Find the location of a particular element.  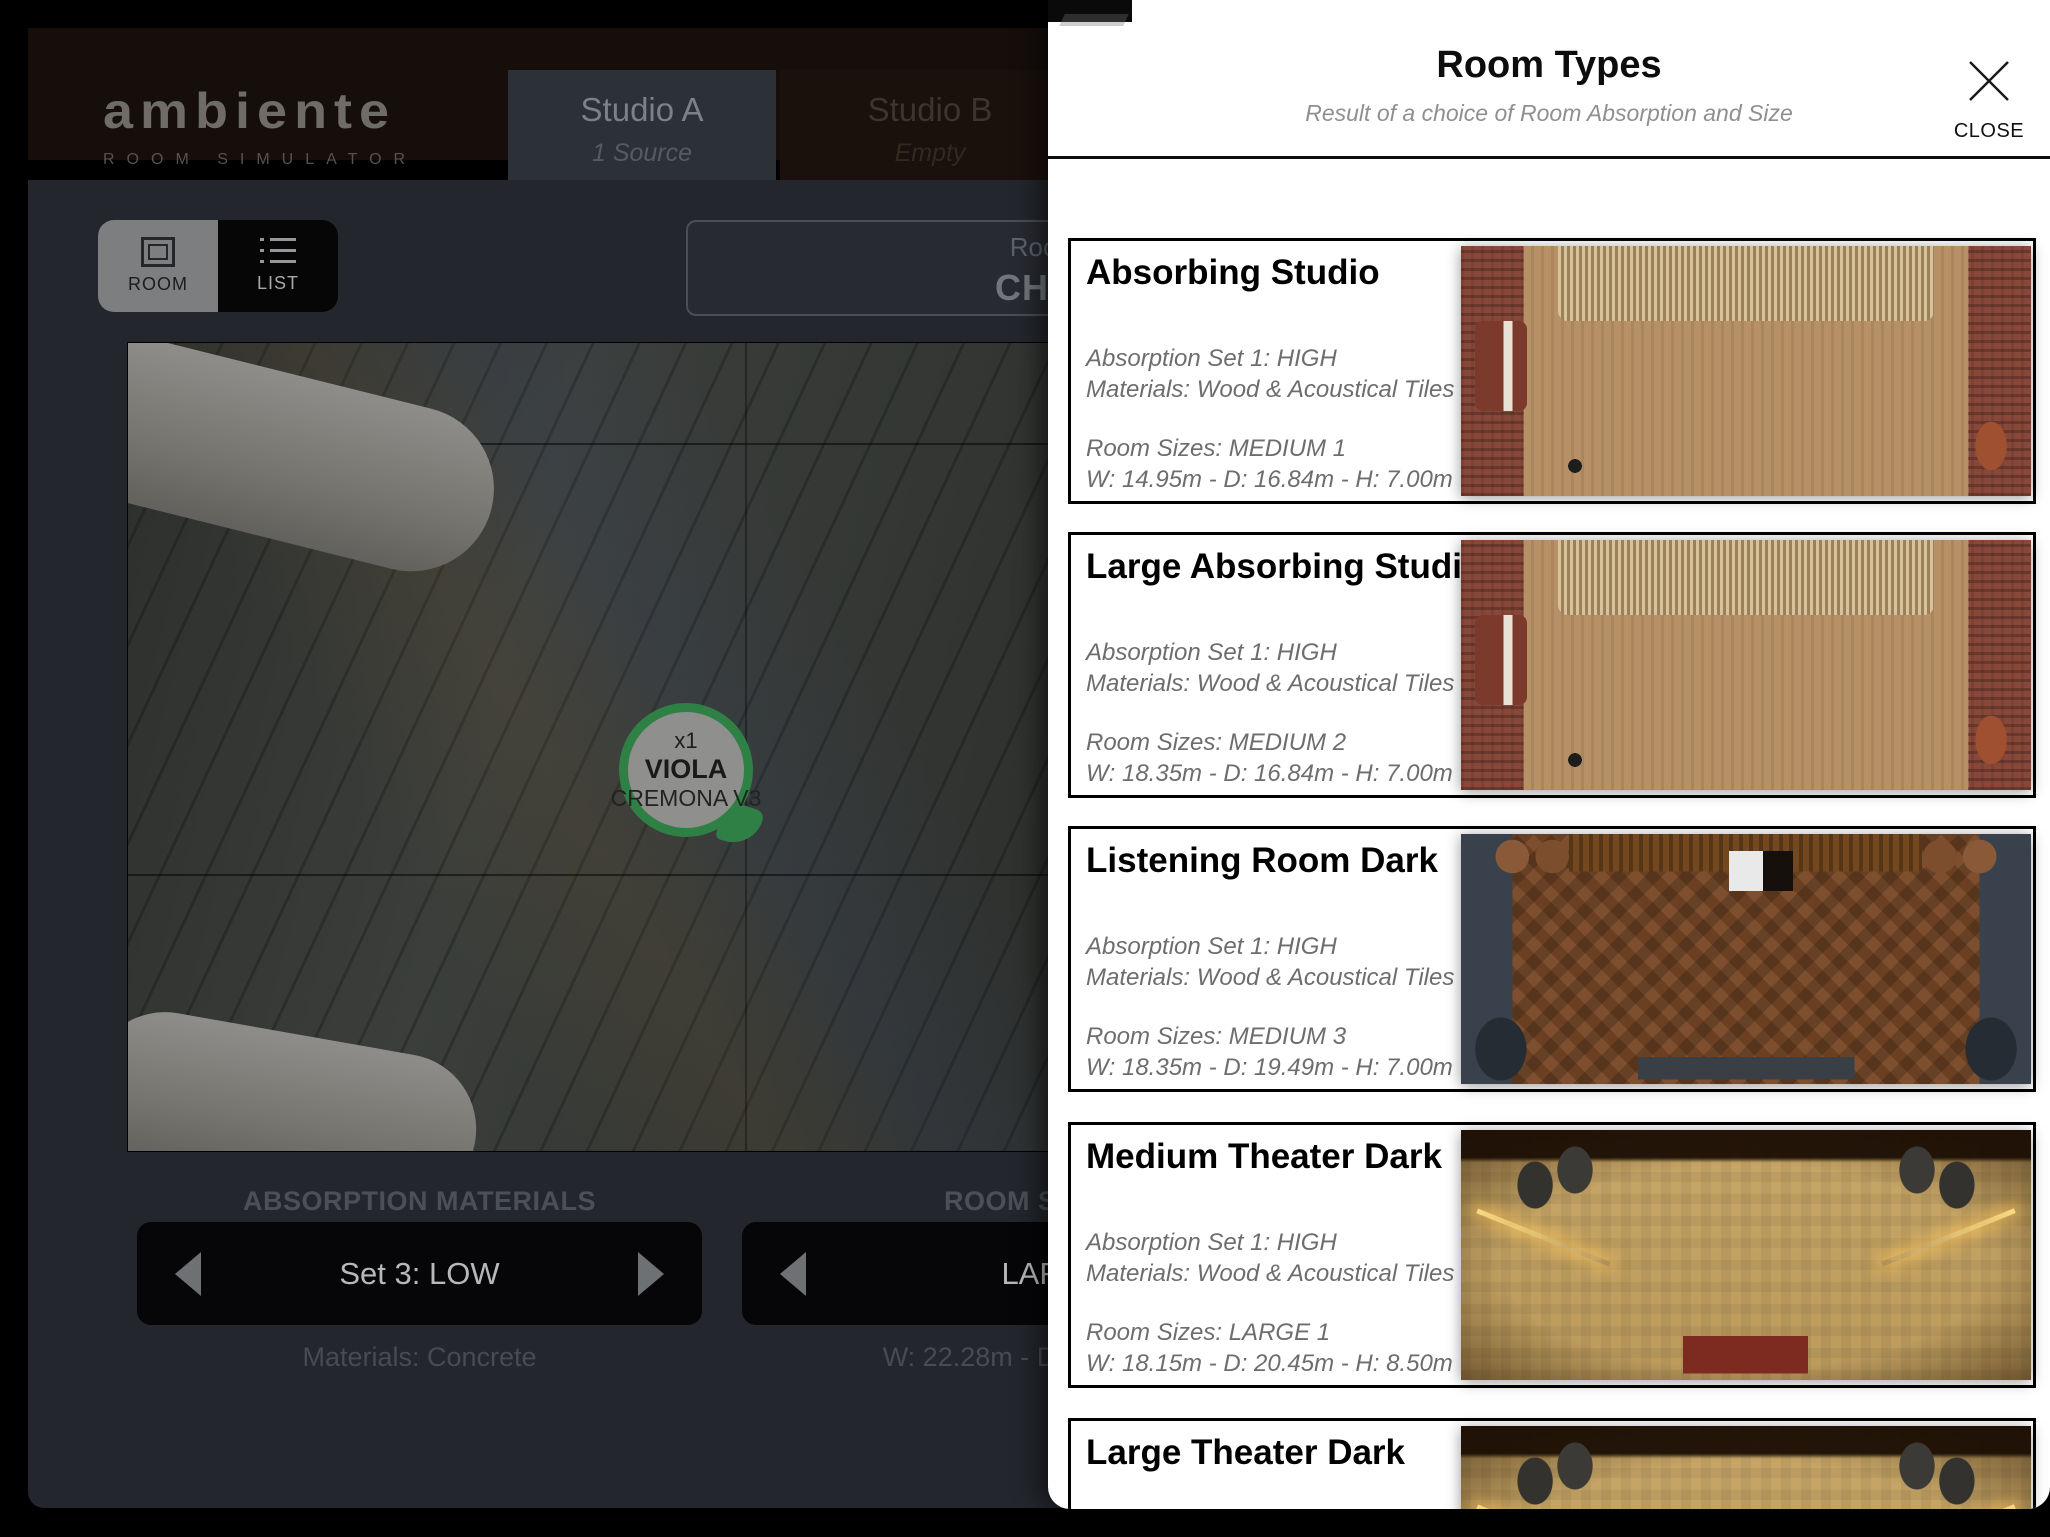

source-name: VIOLA is located at coordinates (686, 769).